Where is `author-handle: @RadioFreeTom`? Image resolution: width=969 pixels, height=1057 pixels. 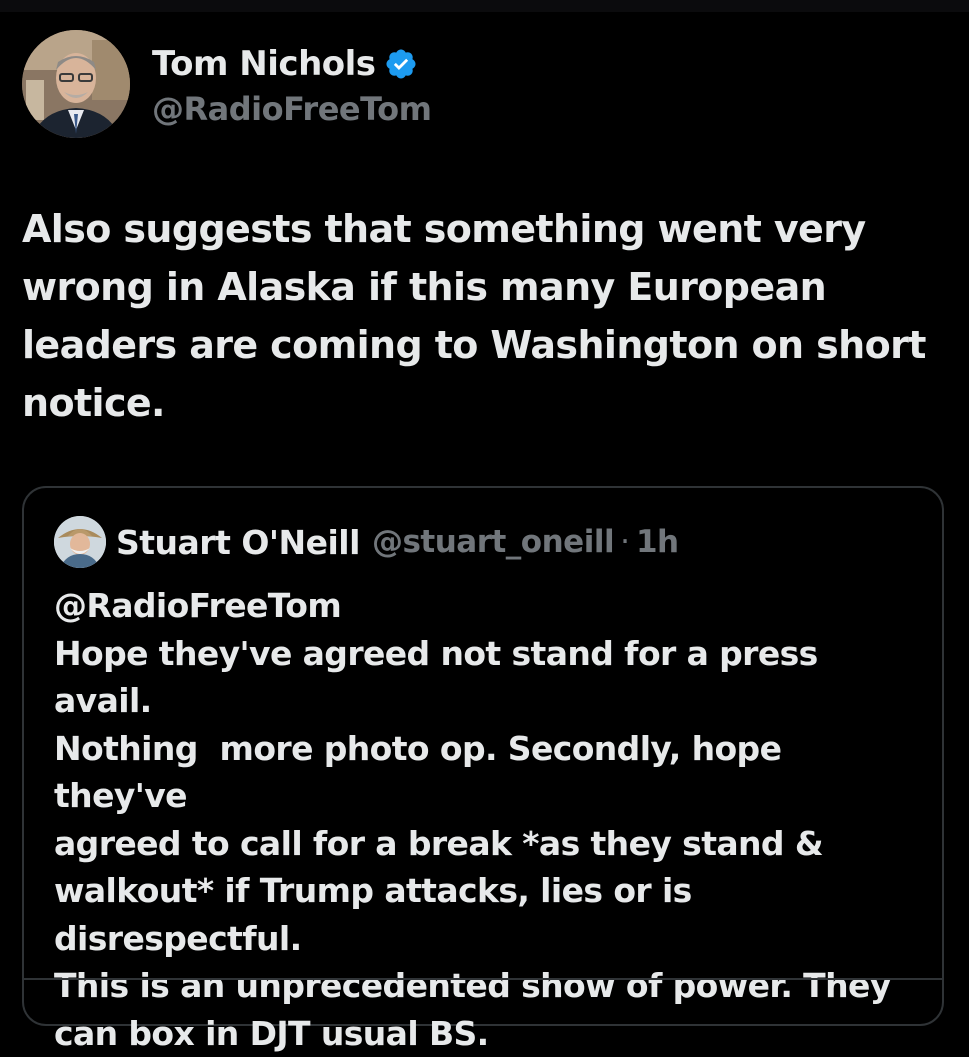 author-handle: @RadioFreeTom is located at coordinates (292, 109).